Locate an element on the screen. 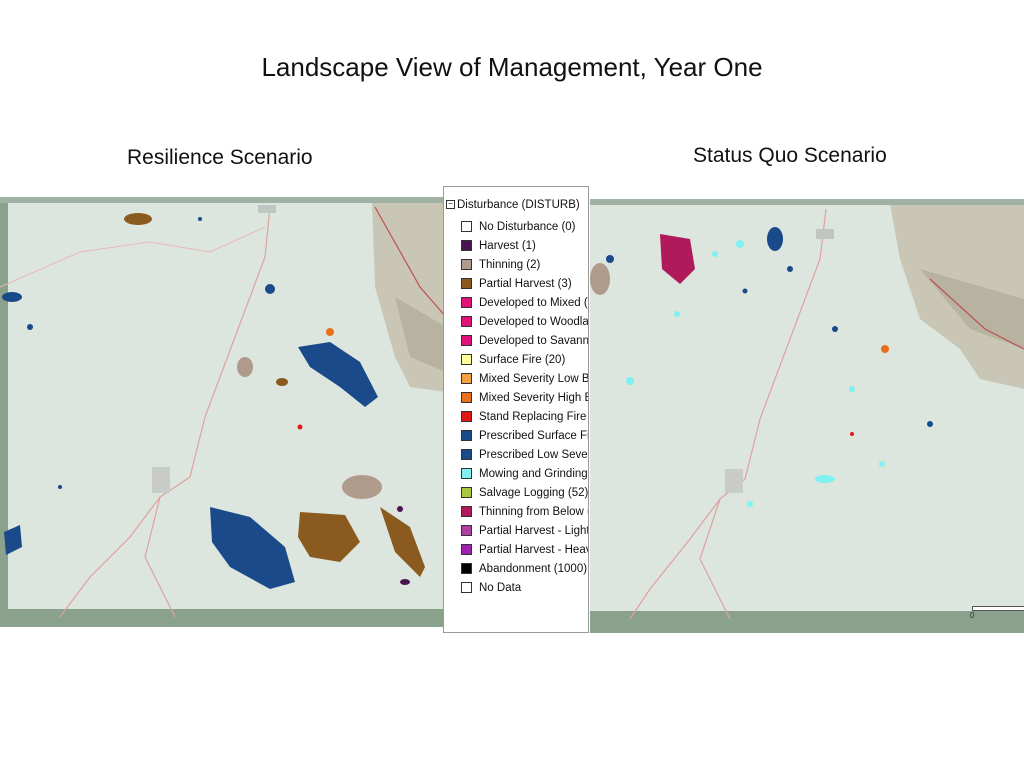  legend-item: Mowing and Grinding ( is located at coordinates (525, 473).